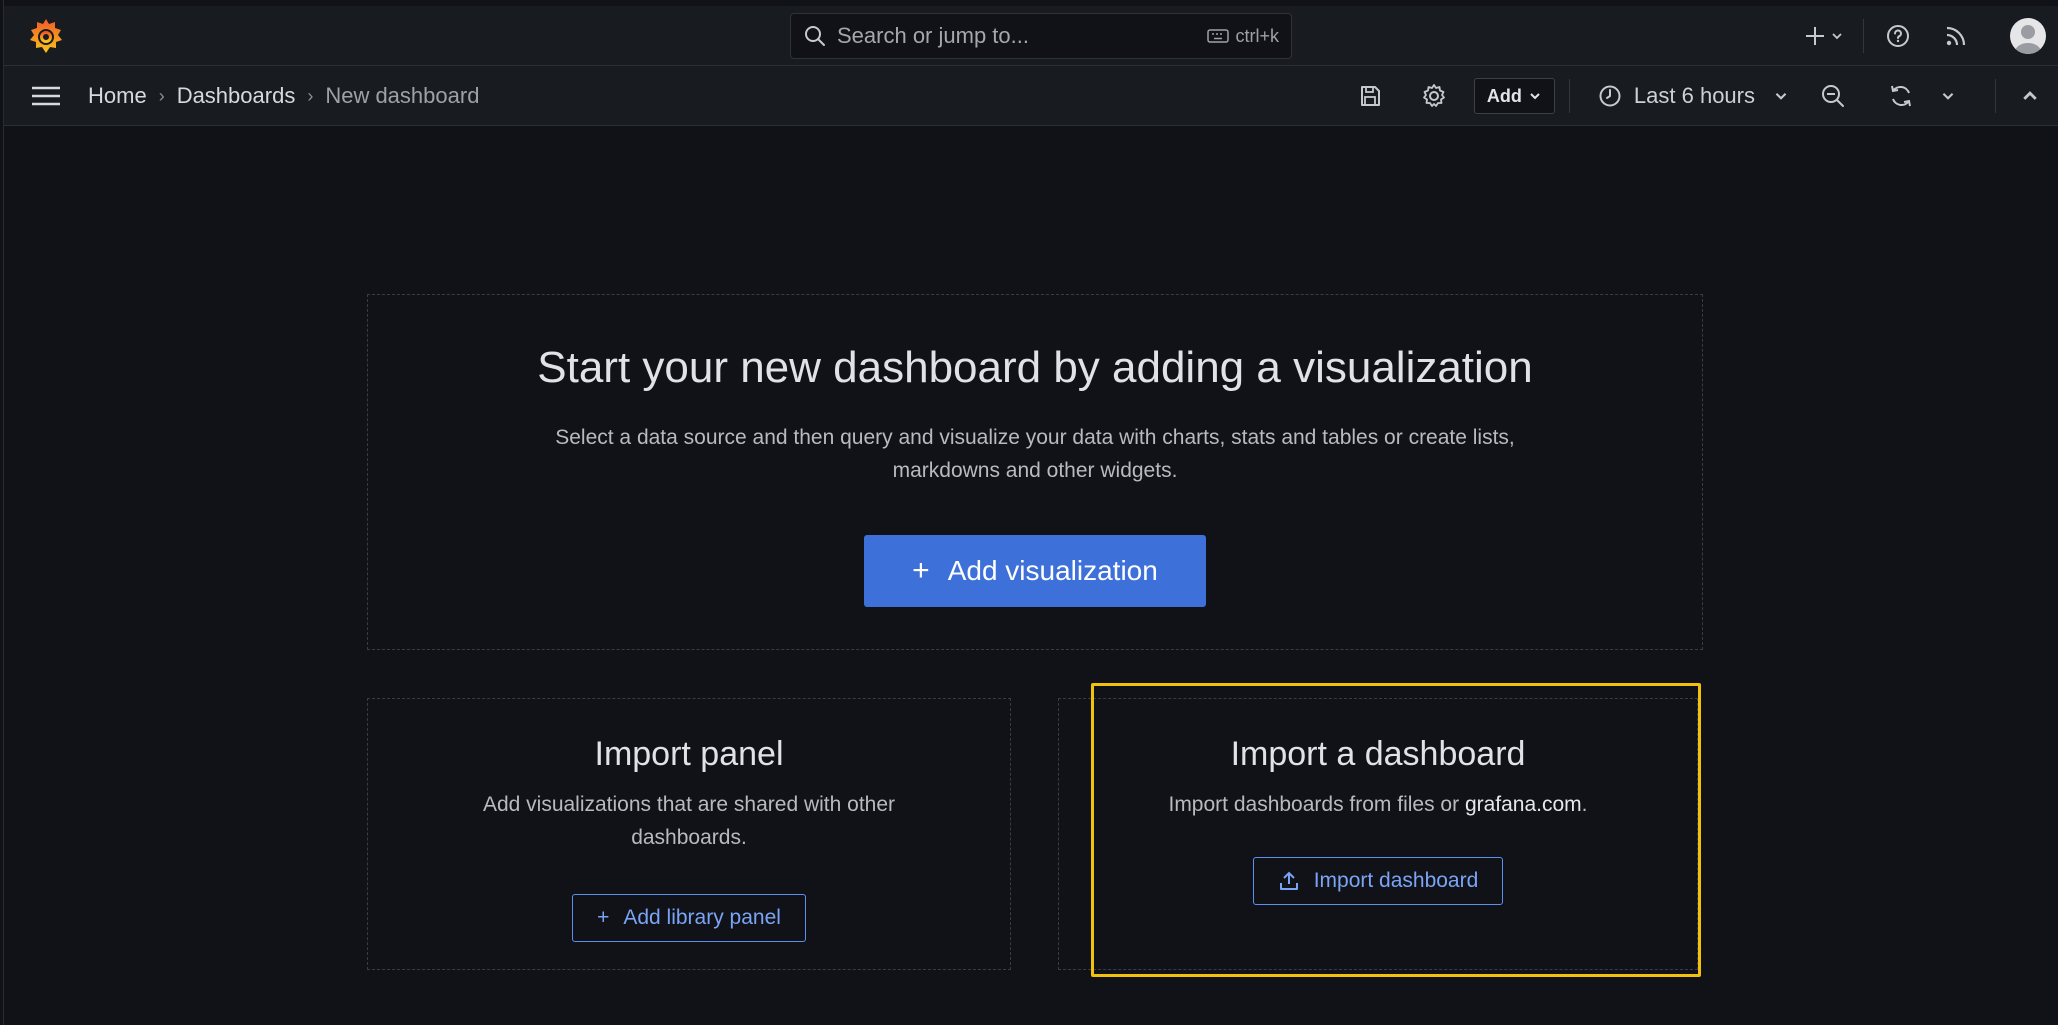 The image size is (2058, 1025). What do you see at coordinates (1928, 36) in the screenshot?
I see `top-actions` at bounding box center [1928, 36].